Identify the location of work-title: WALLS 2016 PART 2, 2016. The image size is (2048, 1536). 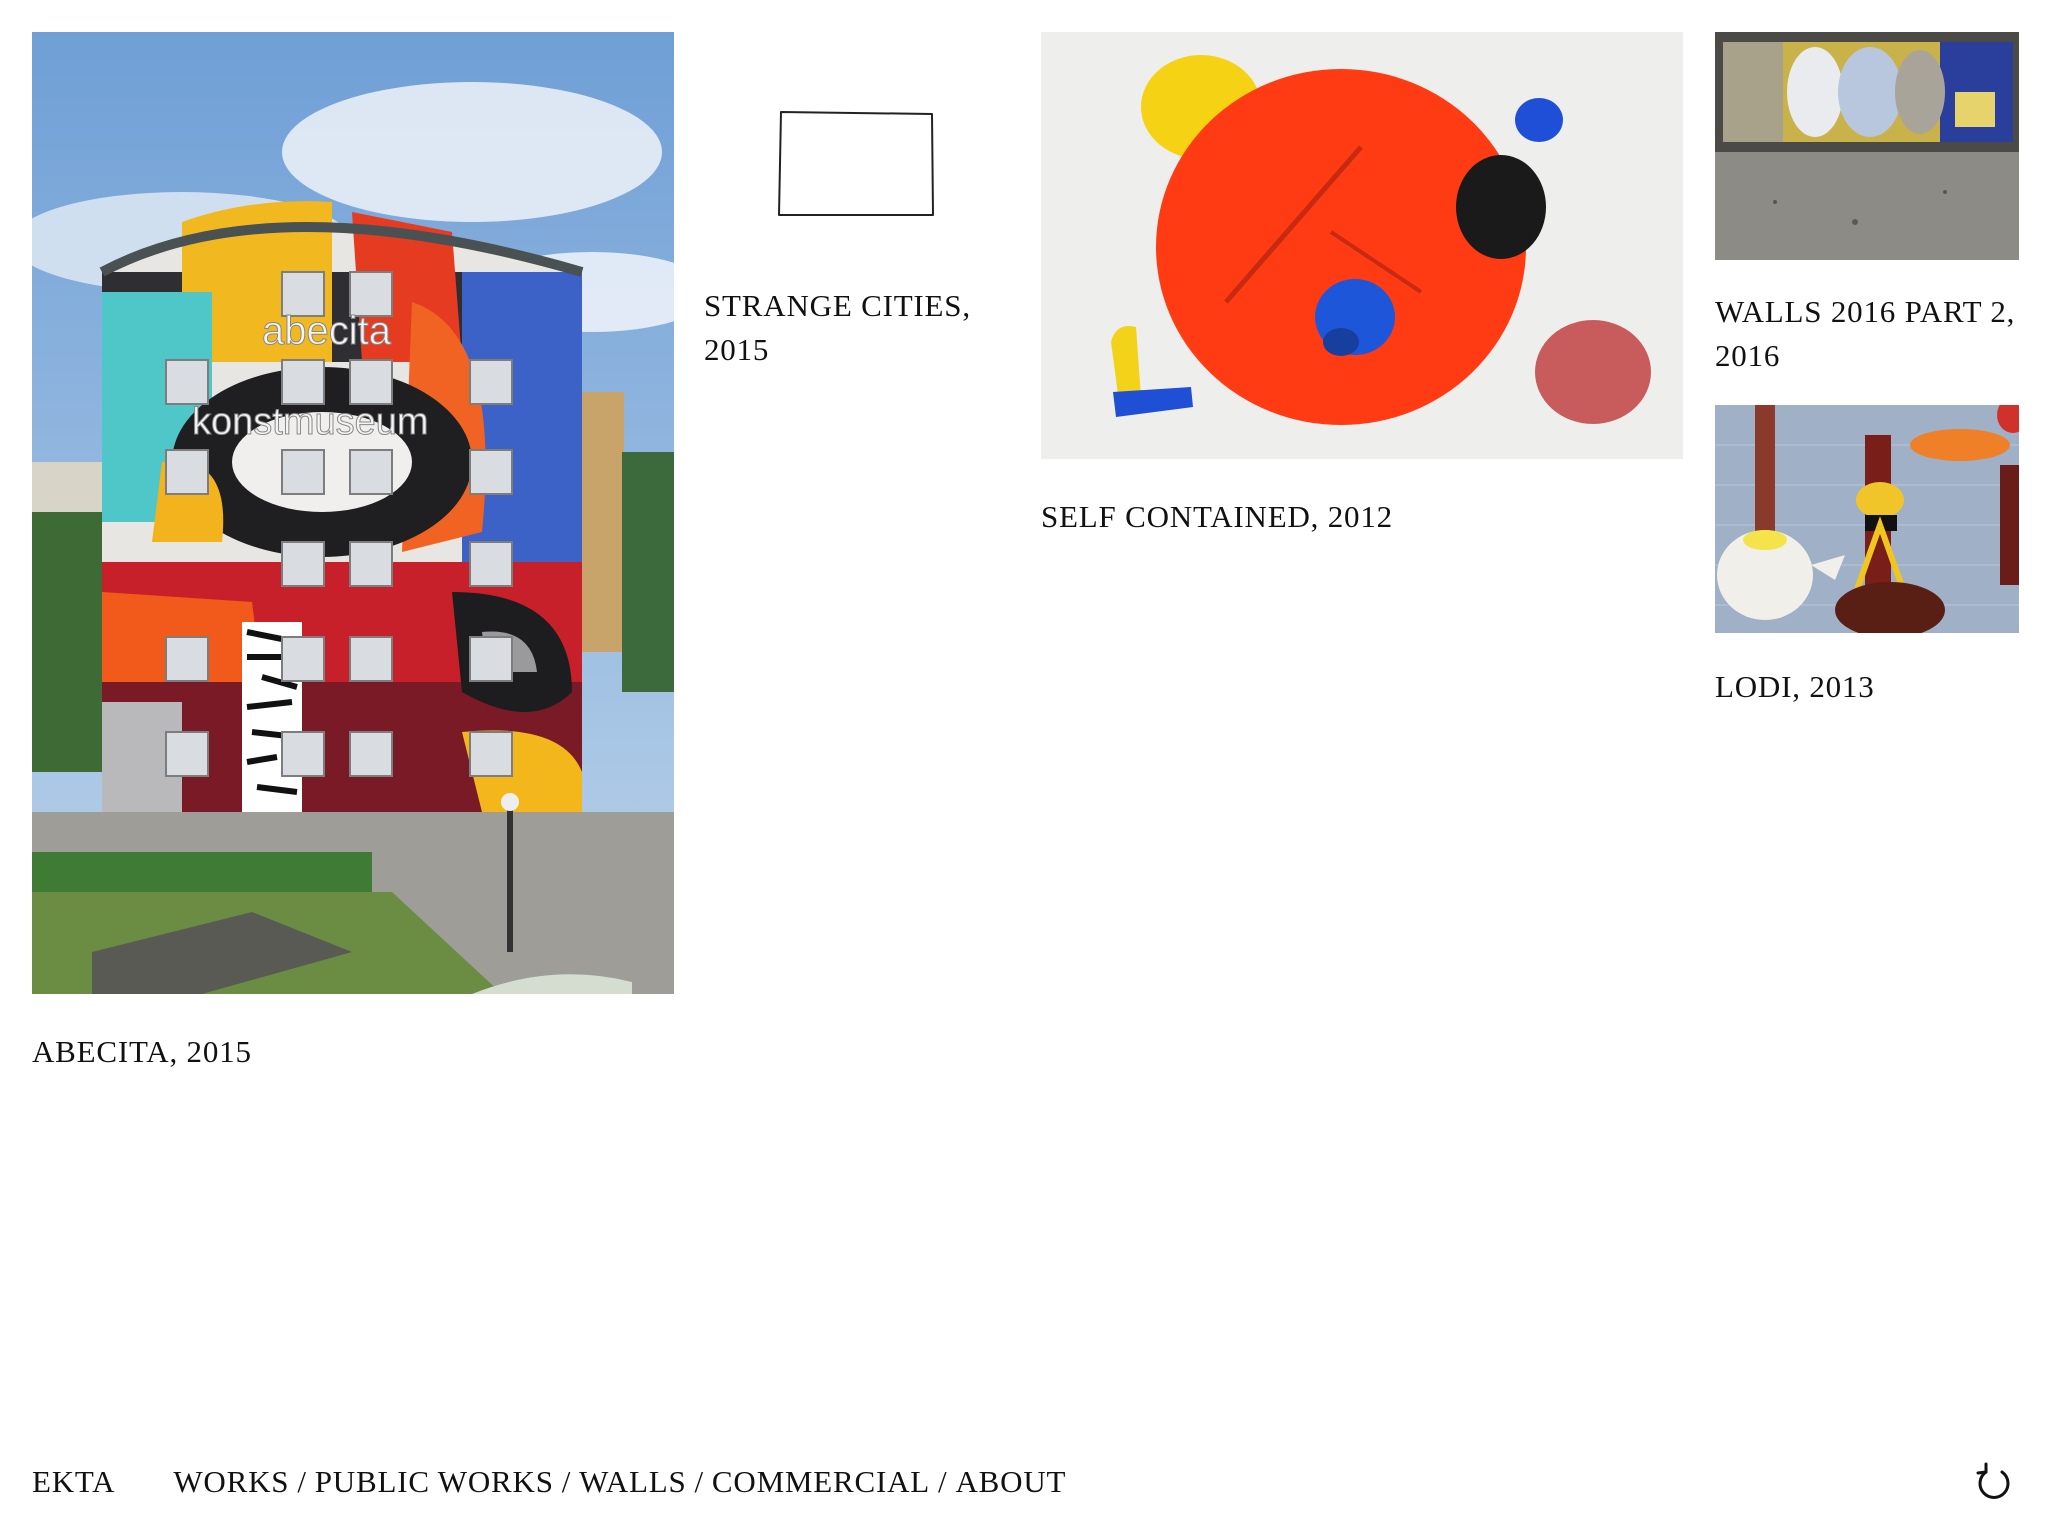
(1865, 333).